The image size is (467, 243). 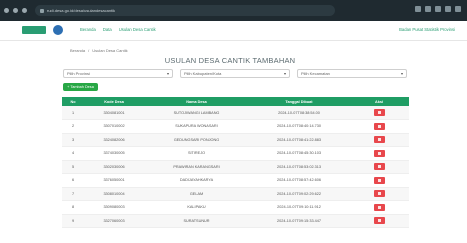 What do you see at coordinates (299, 126) in the screenshot?
I see `cell-tanggal: 2024-10-07T08:40:14.730` at bounding box center [299, 126].